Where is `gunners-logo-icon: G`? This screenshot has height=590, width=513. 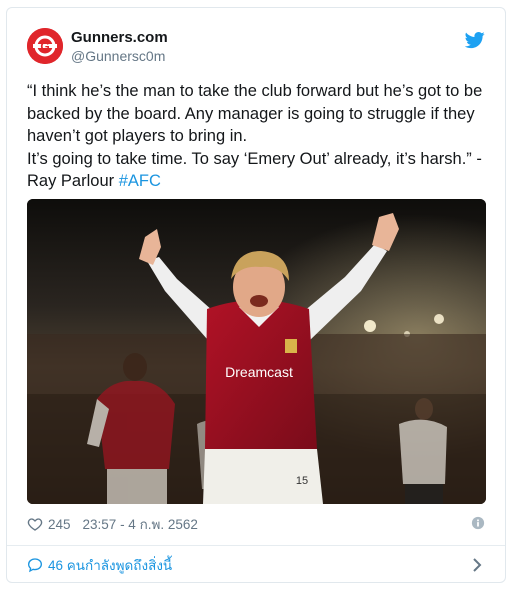 gunners-logo-icon: G is located at coordinates (45, 46).